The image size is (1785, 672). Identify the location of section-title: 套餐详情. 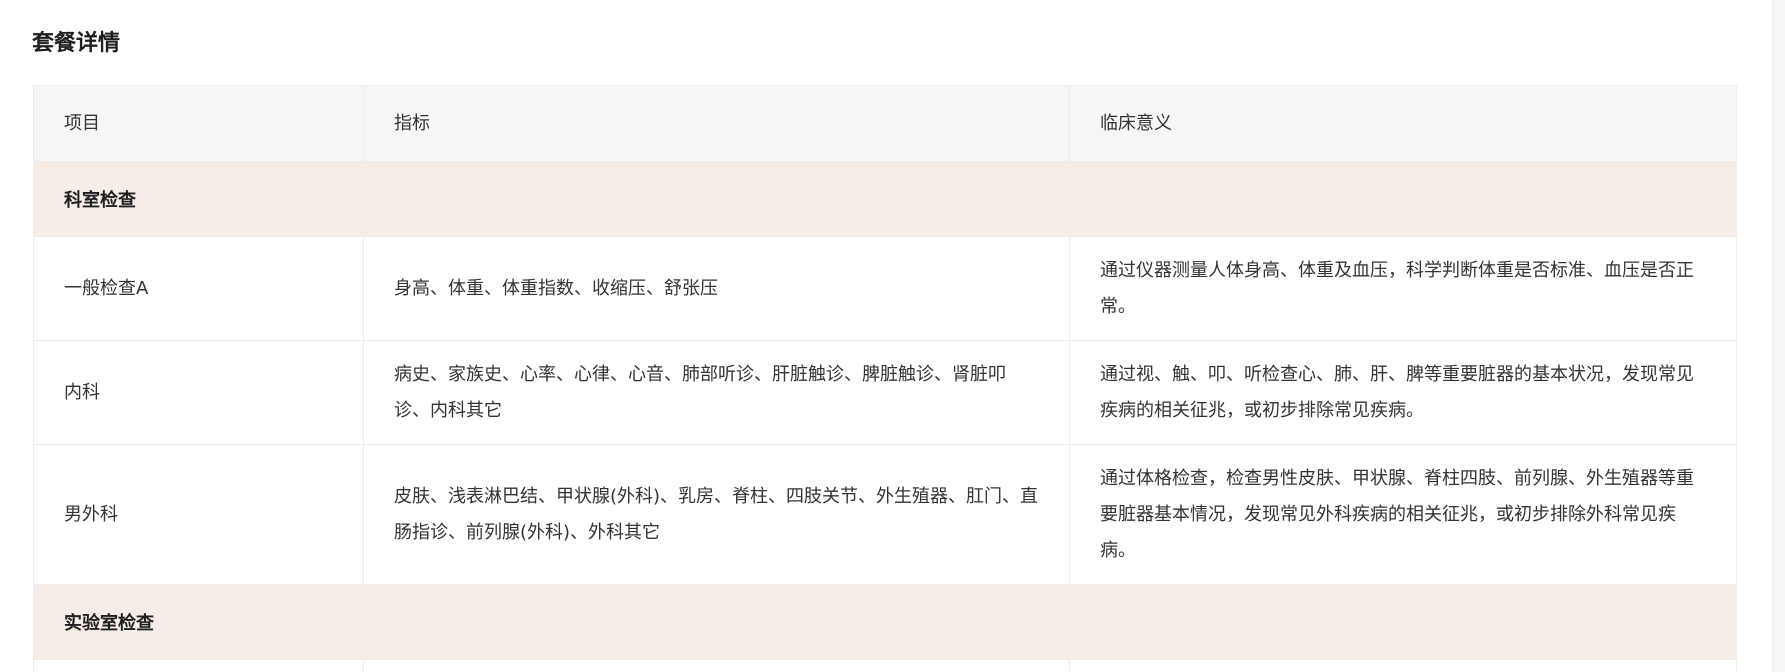
(76, 43).